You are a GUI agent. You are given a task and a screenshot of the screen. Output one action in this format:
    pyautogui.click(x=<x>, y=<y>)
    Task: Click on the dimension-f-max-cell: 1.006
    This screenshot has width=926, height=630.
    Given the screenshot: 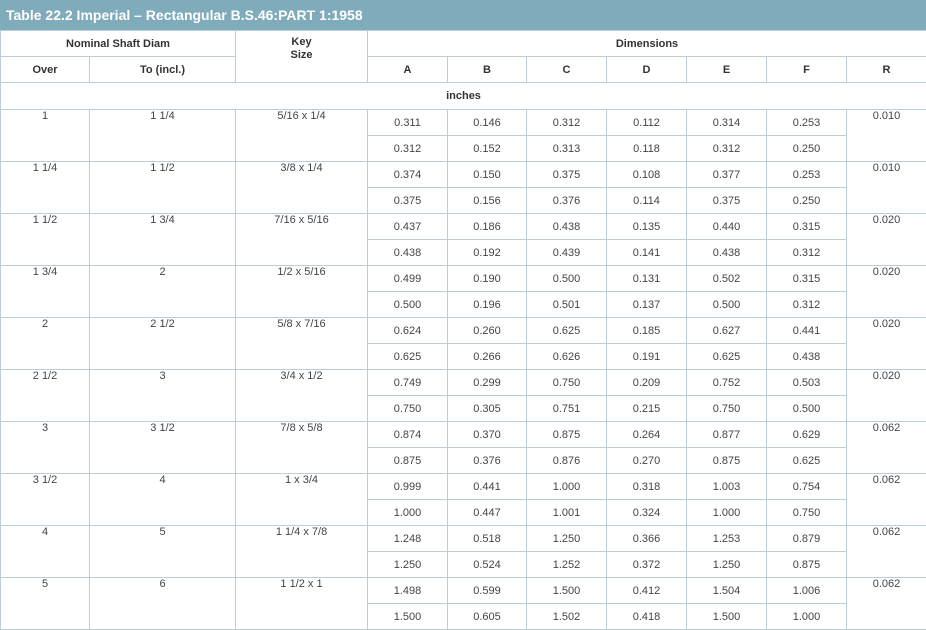 What is the action you would take?
    pyautogui.click(x=806, y=590)
    